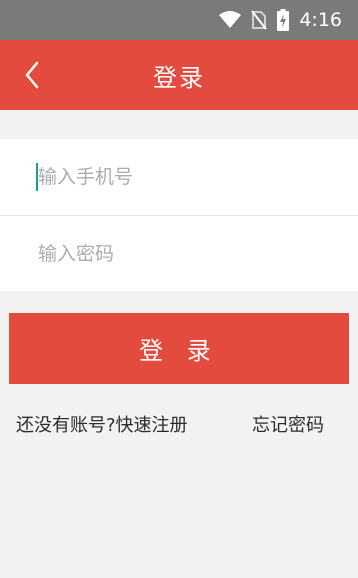 The height and width of the screenshot is (578, 358). I want to click on password-input, so click(178, 253).